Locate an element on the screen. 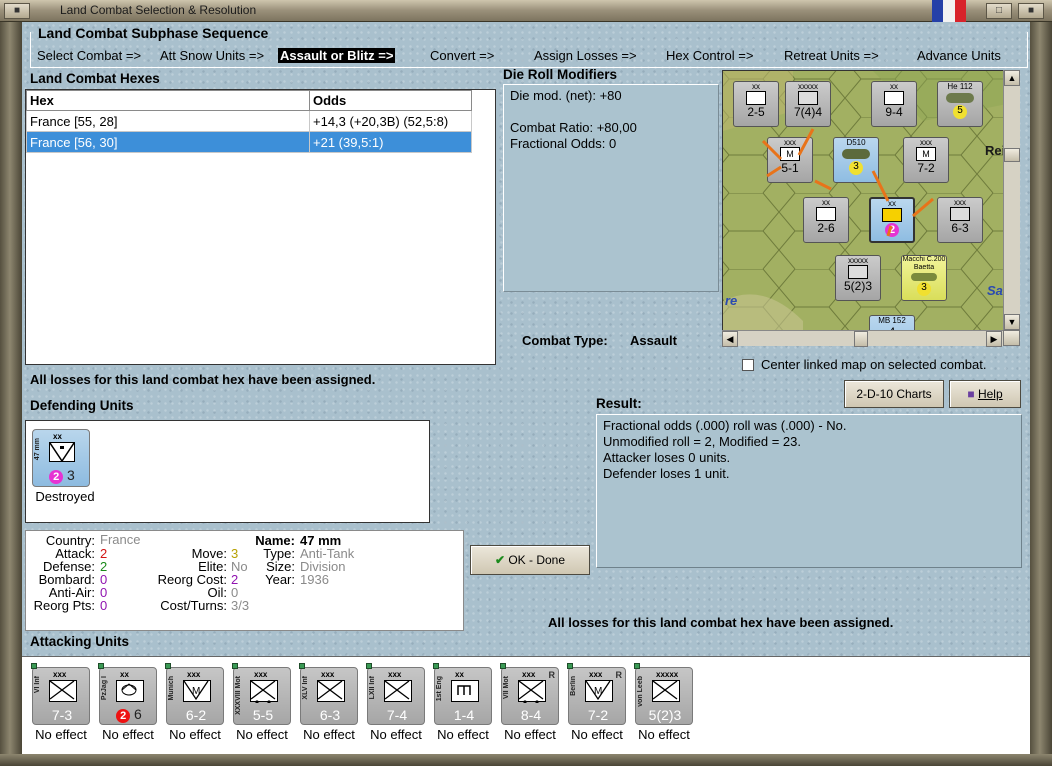  ok-done-label: OK - Done is located at coordinates (537, 560).